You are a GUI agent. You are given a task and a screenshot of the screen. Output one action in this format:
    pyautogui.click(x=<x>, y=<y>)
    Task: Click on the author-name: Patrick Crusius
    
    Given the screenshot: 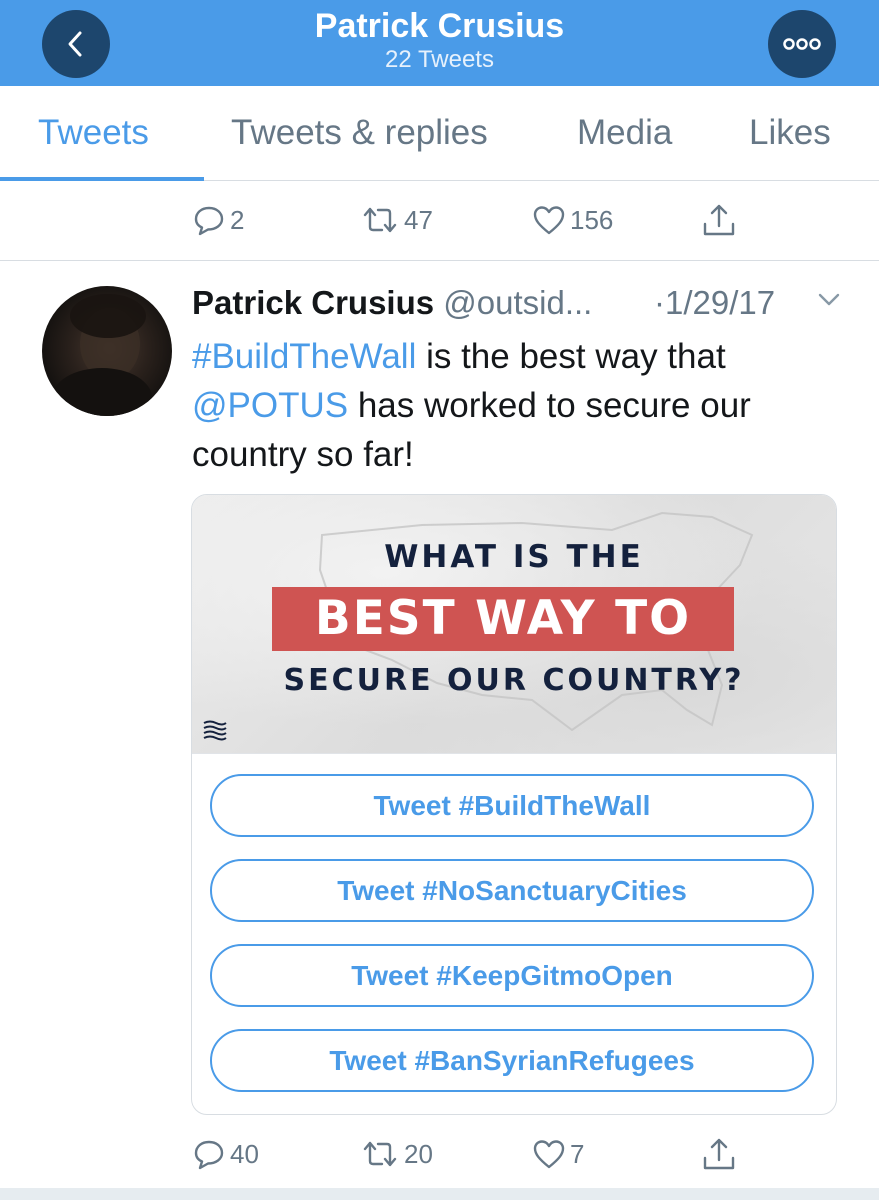 What is the action you would take?
    pyautogui.click(x=313, y=302)
    